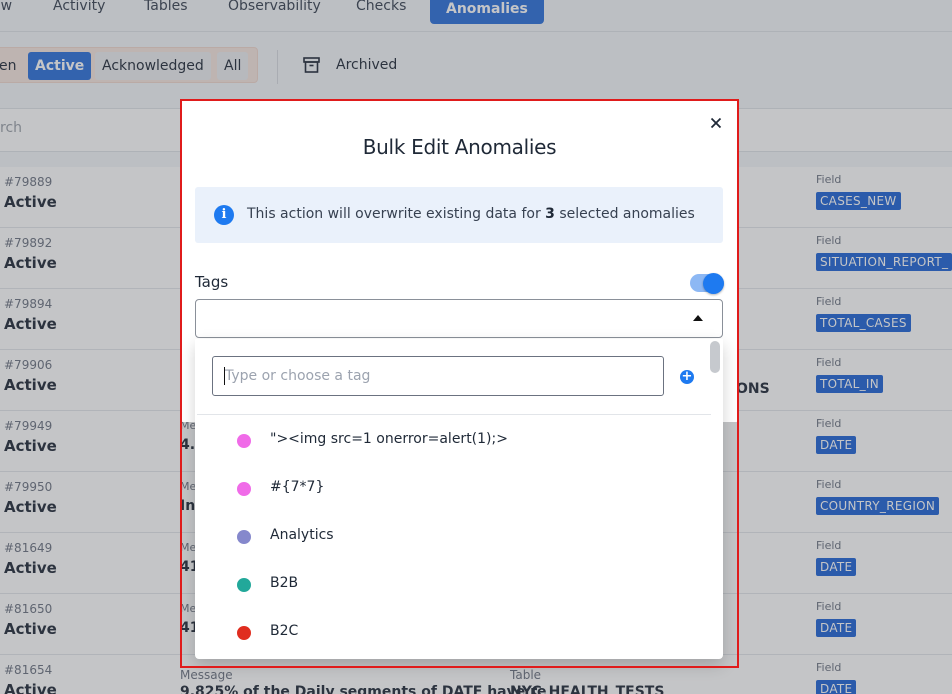 This screenshot has width=952, height=694. Describe the element at coordinates (715, 357) in the screenshot. I see `dropdown-scrollbar` at that location.